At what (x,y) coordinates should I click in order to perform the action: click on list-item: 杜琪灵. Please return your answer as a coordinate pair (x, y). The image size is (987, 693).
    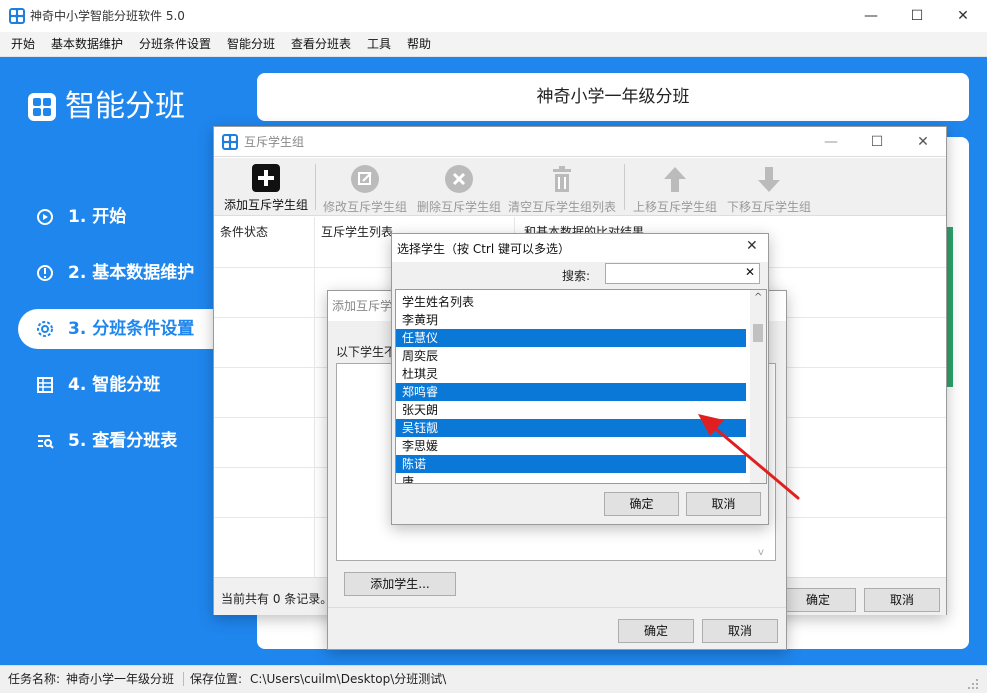
    Looking at the image, I should click on (571, 374).